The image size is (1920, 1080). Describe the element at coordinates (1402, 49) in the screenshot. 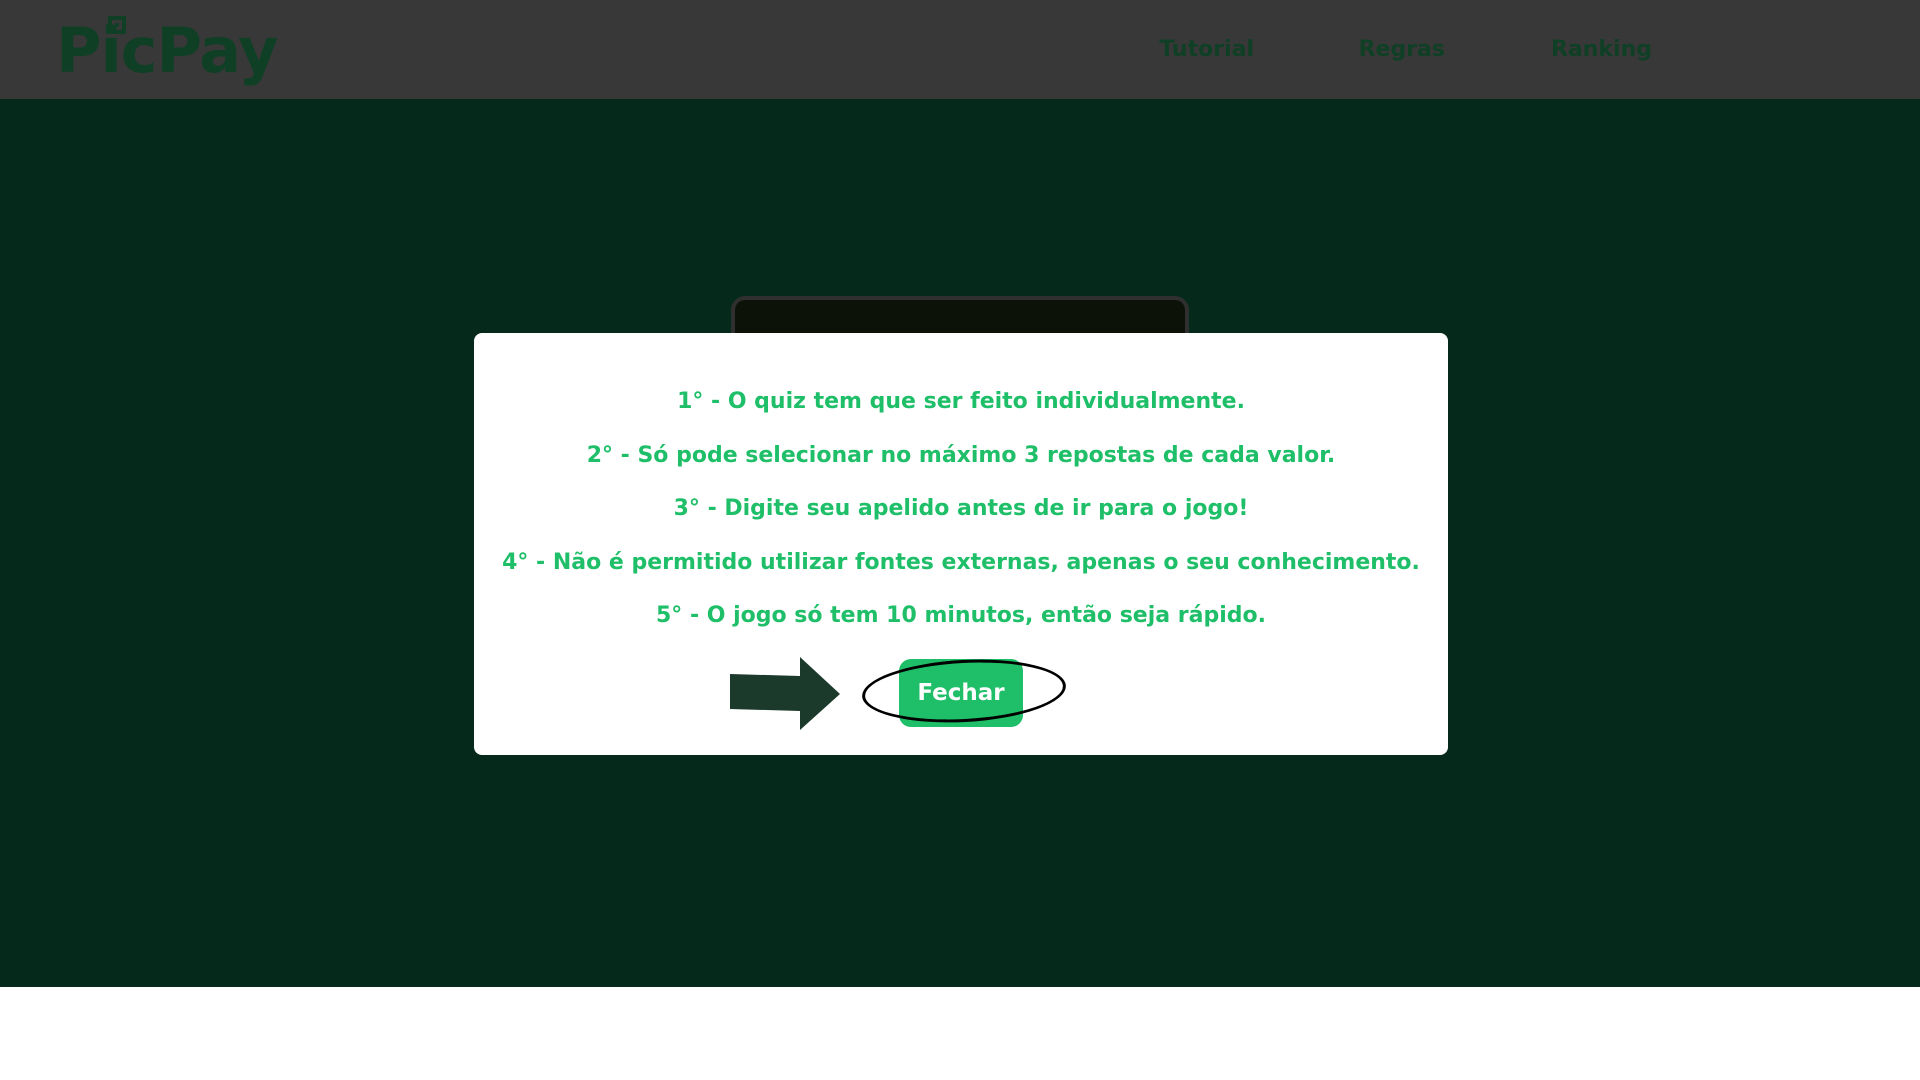

I see `nav-regras: Regras` at that location.